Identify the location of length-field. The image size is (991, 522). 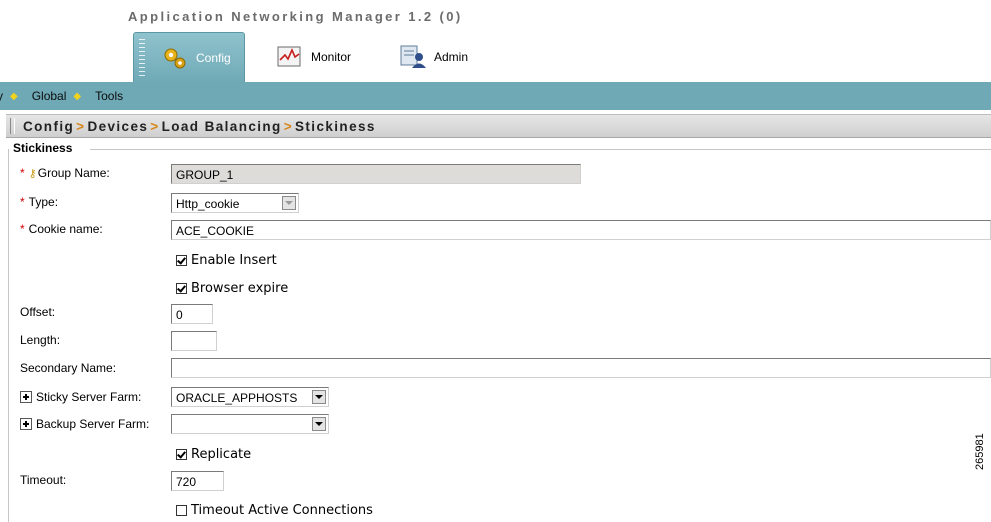
(194, 341).